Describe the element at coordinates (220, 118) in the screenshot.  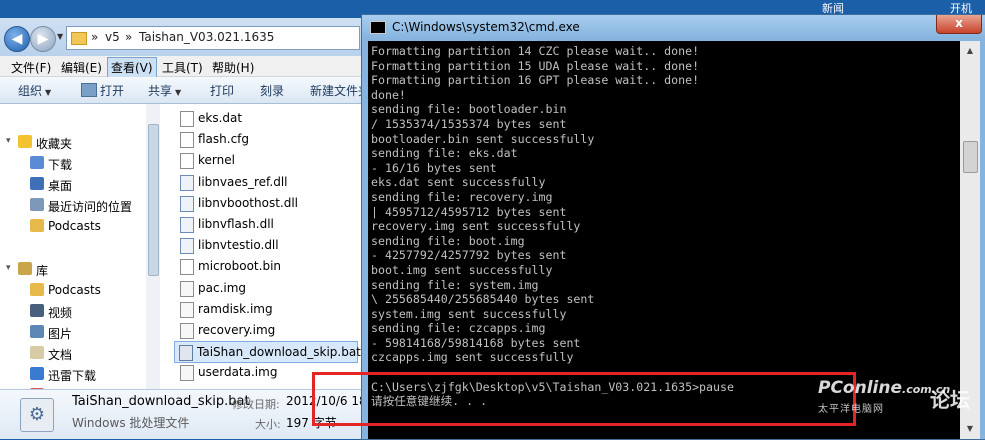
I see `file-name: eks.dat` at that location.